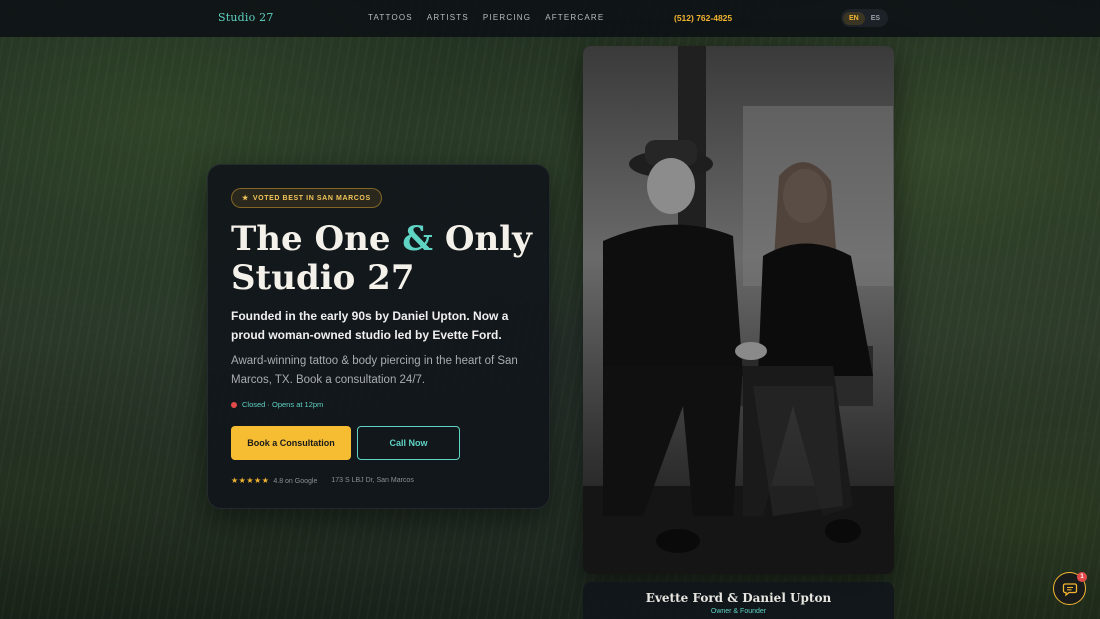 Image resolution: width=1100 pixels, height=619 pixels. I want to click on brand-logo: Studio 27, so click(246, 17).